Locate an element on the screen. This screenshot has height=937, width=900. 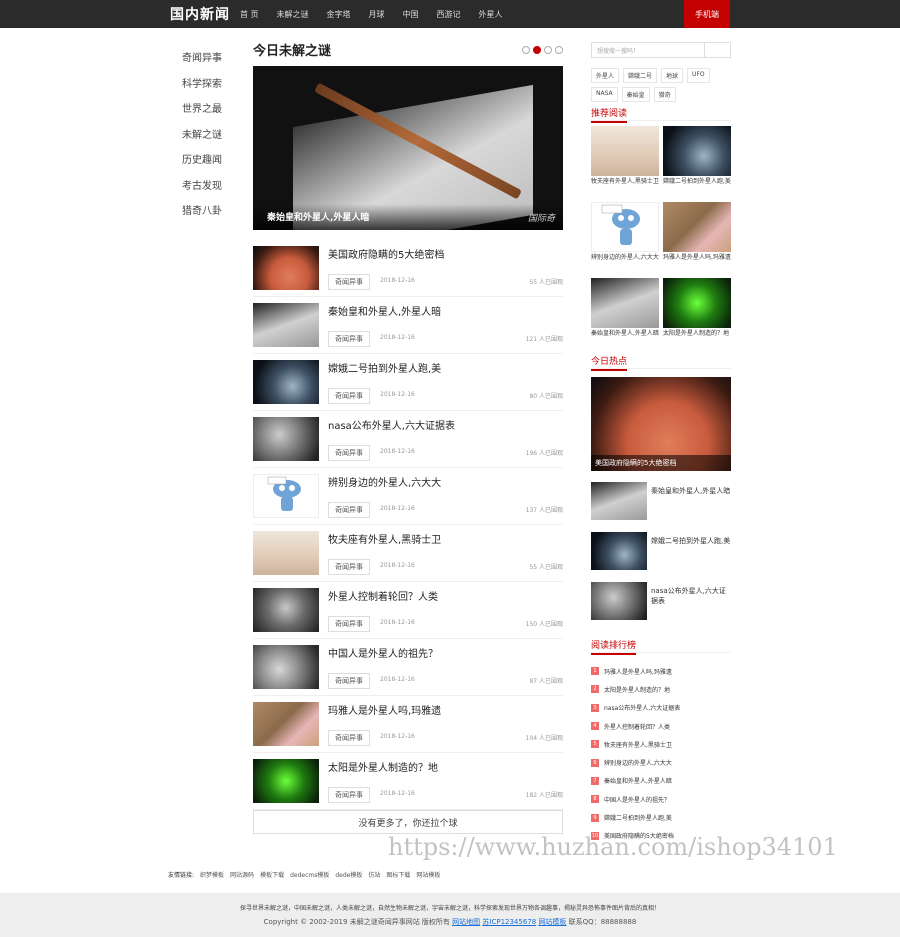
footer-sitemap-link: 网站地图 is located at coordinates (466, 922).